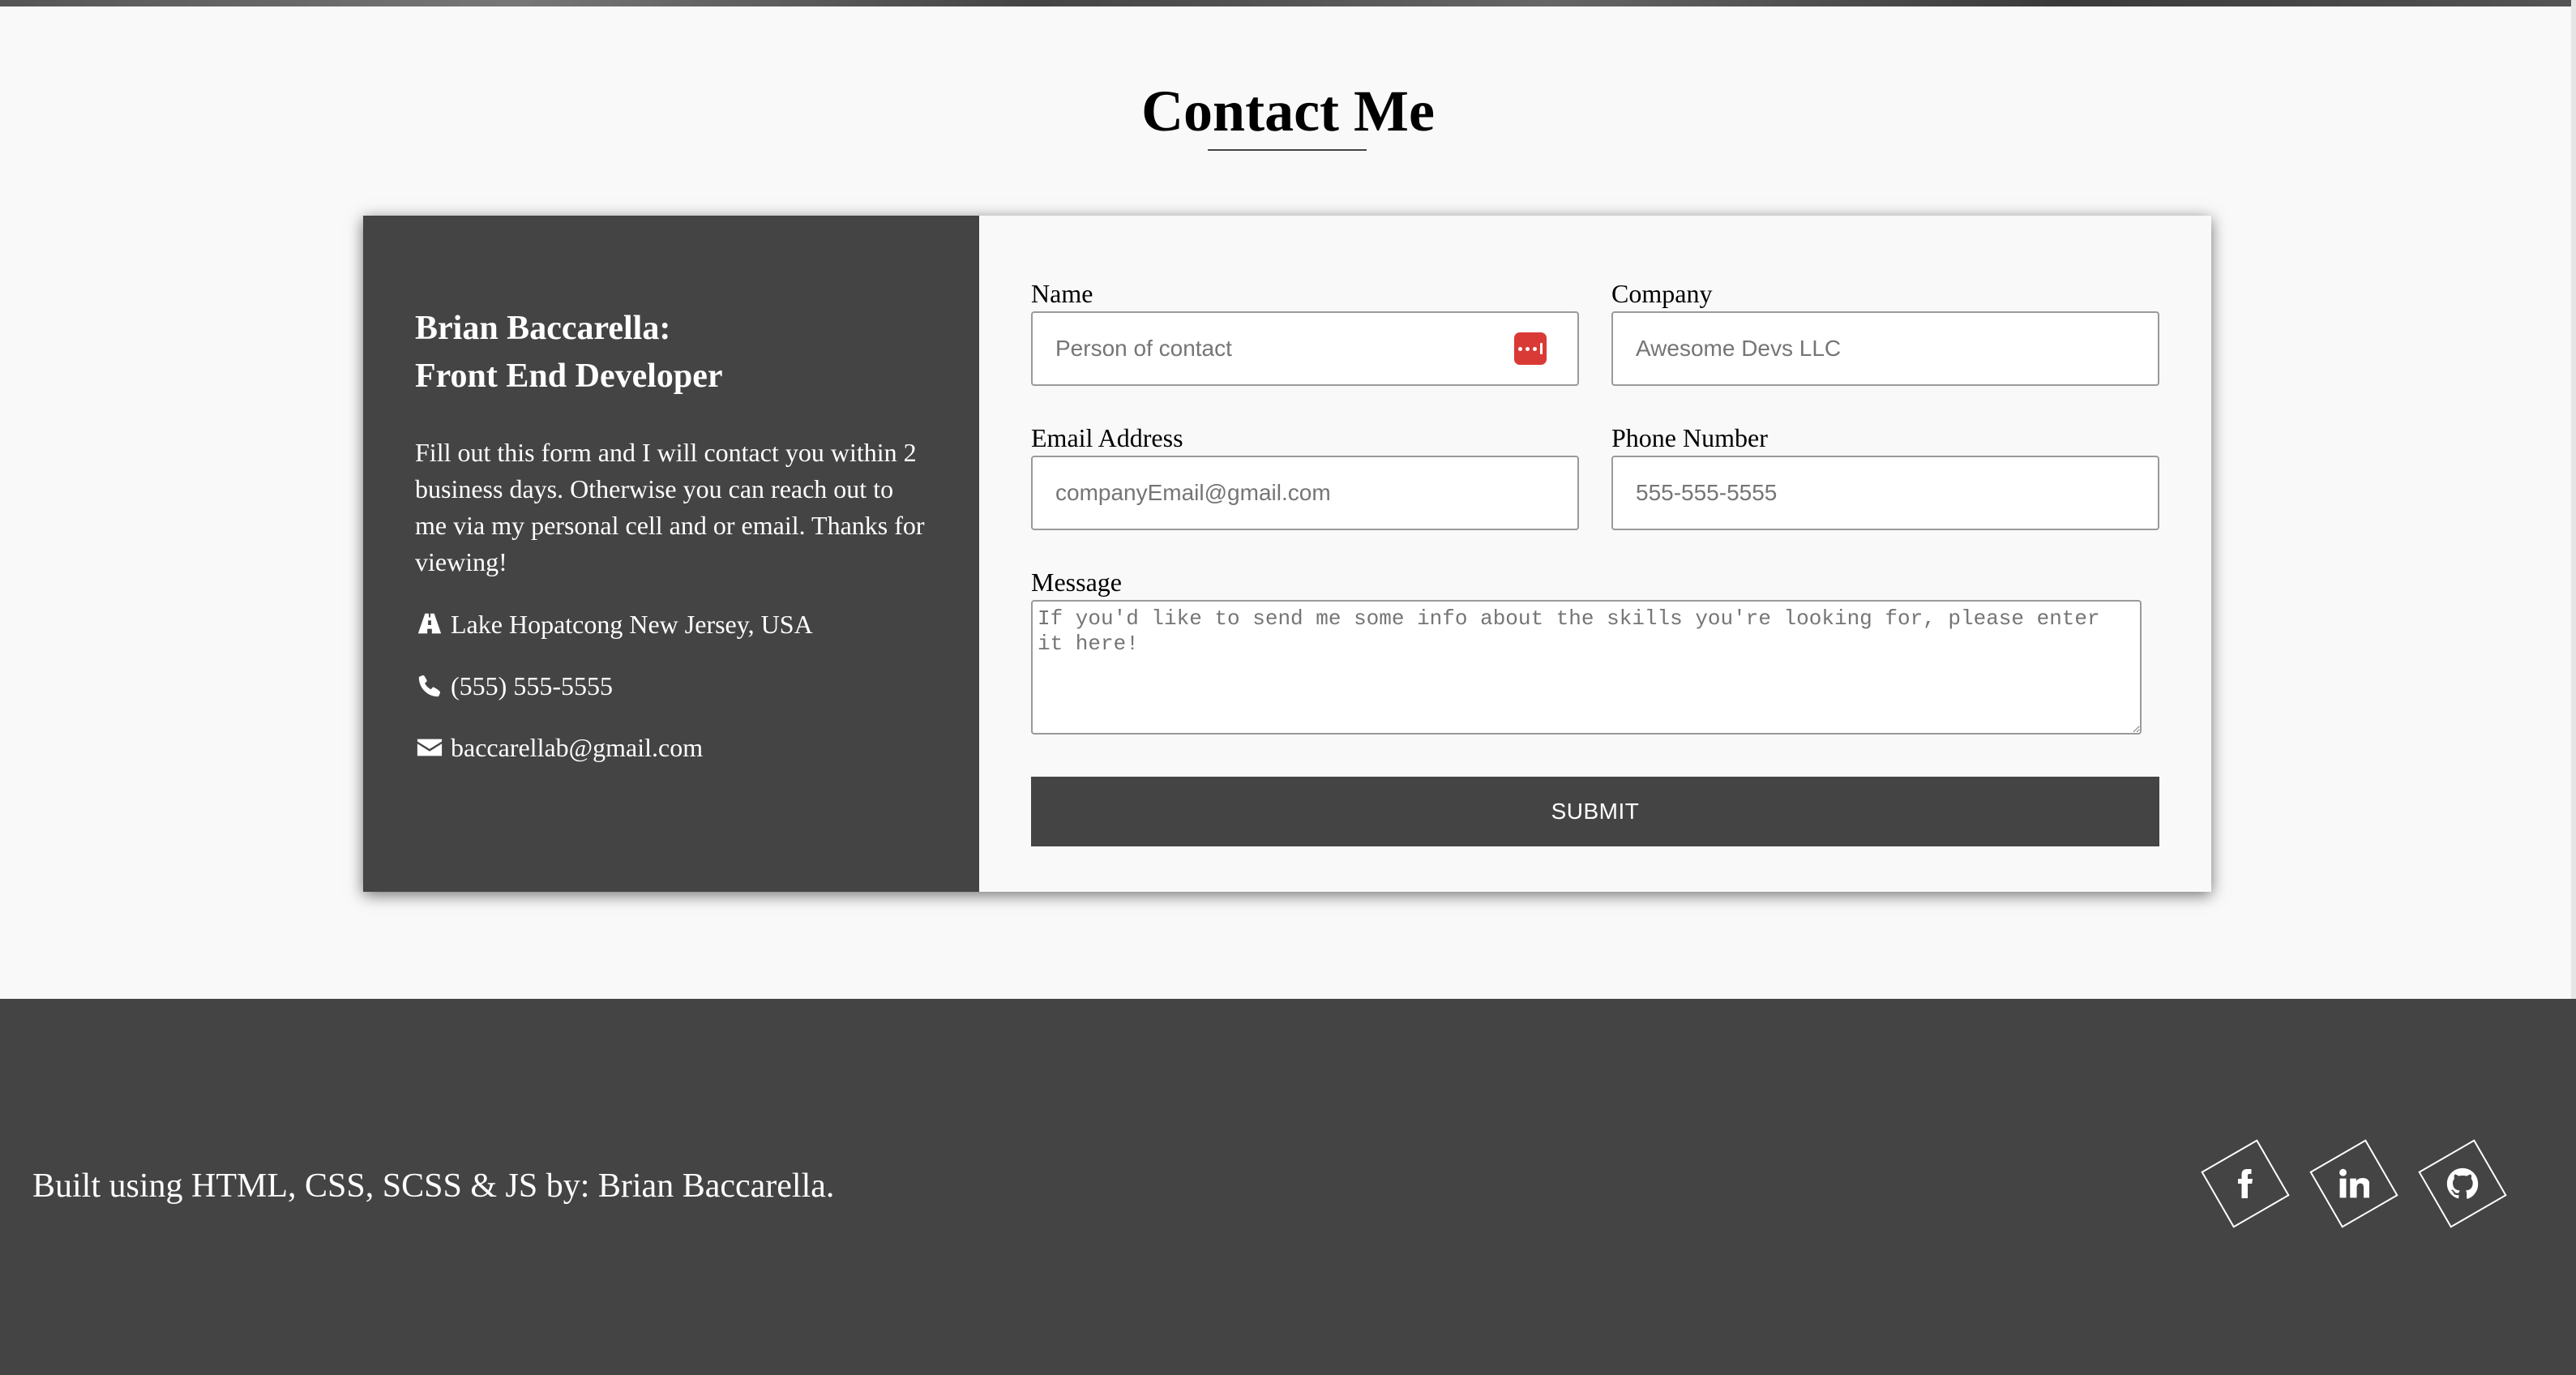  I want to click on phone-input, so click(1885, 493).